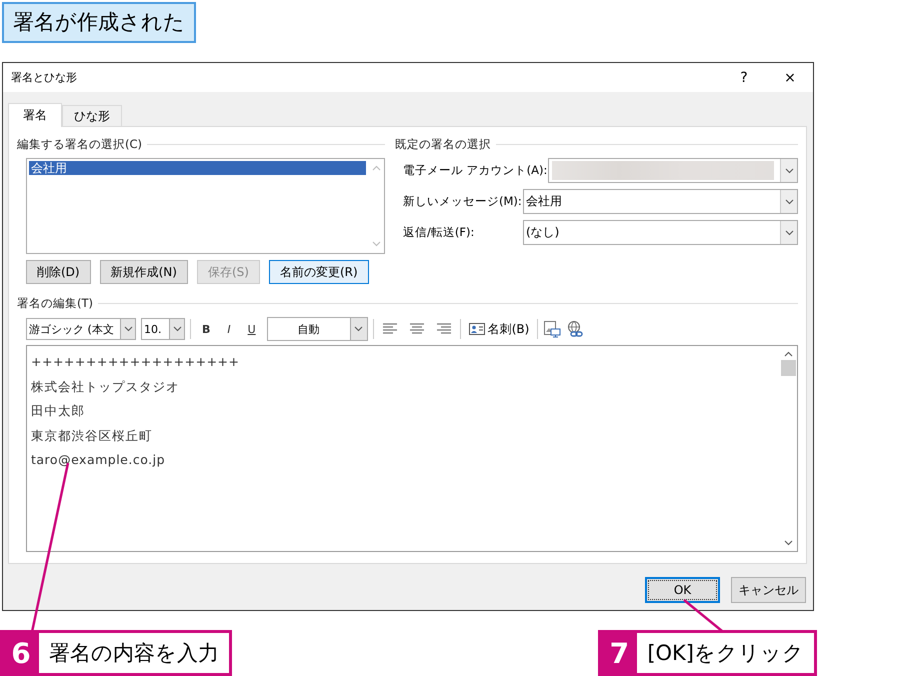 This screenshot has height=676, width=902. What do you see at coordinates (744, 78) in the screenshot?
I see `help-button: ?` at bounding box center [744, 78].